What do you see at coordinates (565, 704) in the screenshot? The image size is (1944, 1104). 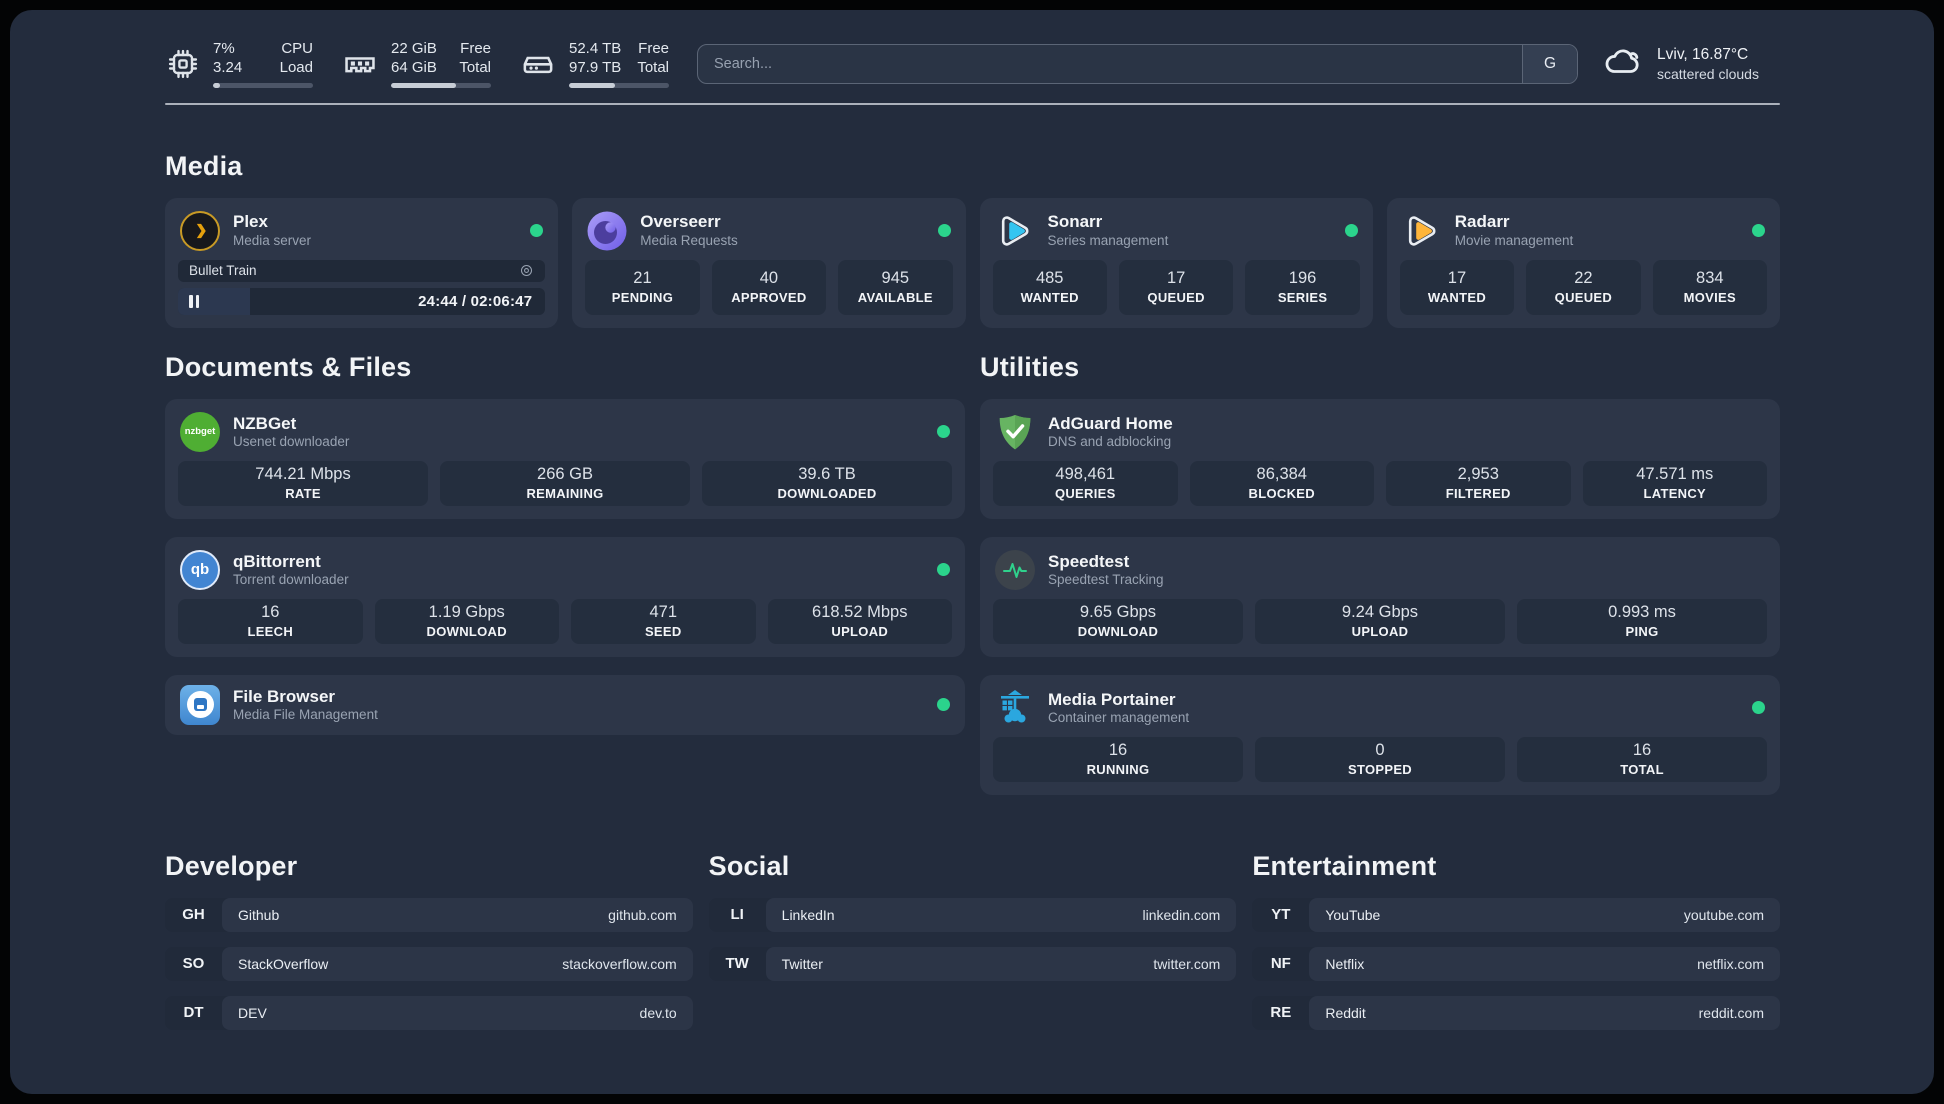 I see `card-filebrowser: File Browser Media File Management` at bounding box center [565, 704].